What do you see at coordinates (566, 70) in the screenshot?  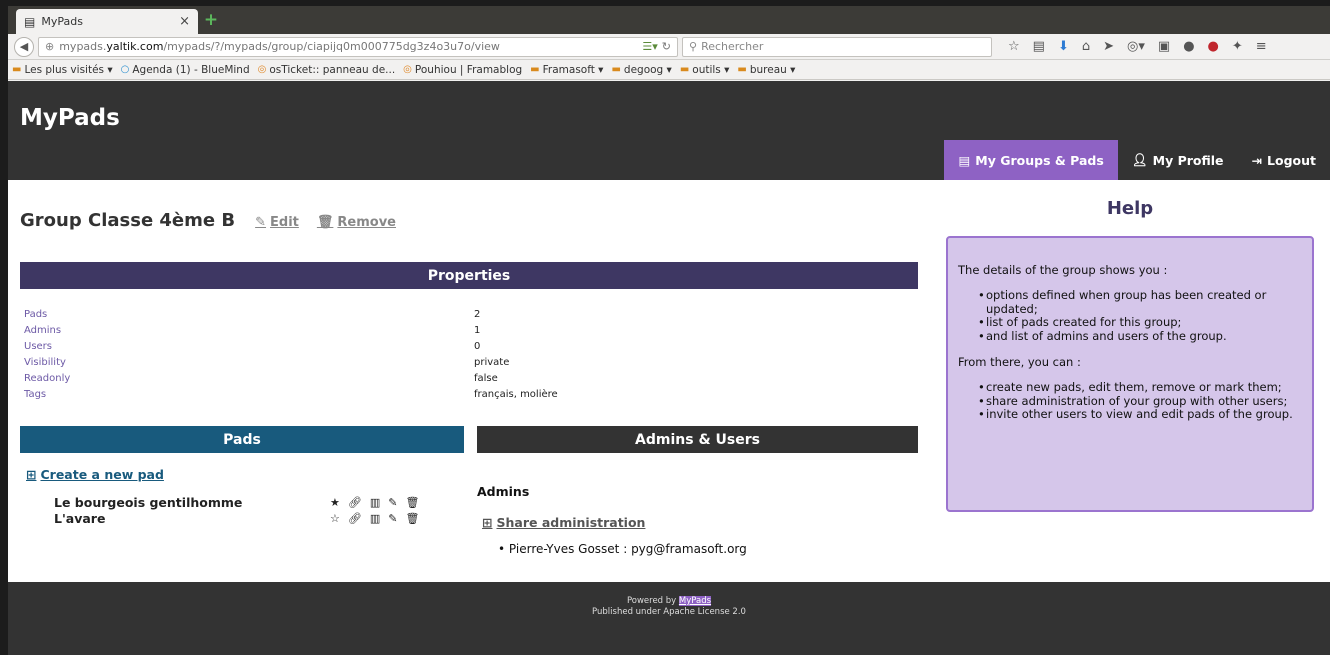 I see `bookmark-framasoft: ▬ Framasoft ▾` at bounding box center [566, 70].